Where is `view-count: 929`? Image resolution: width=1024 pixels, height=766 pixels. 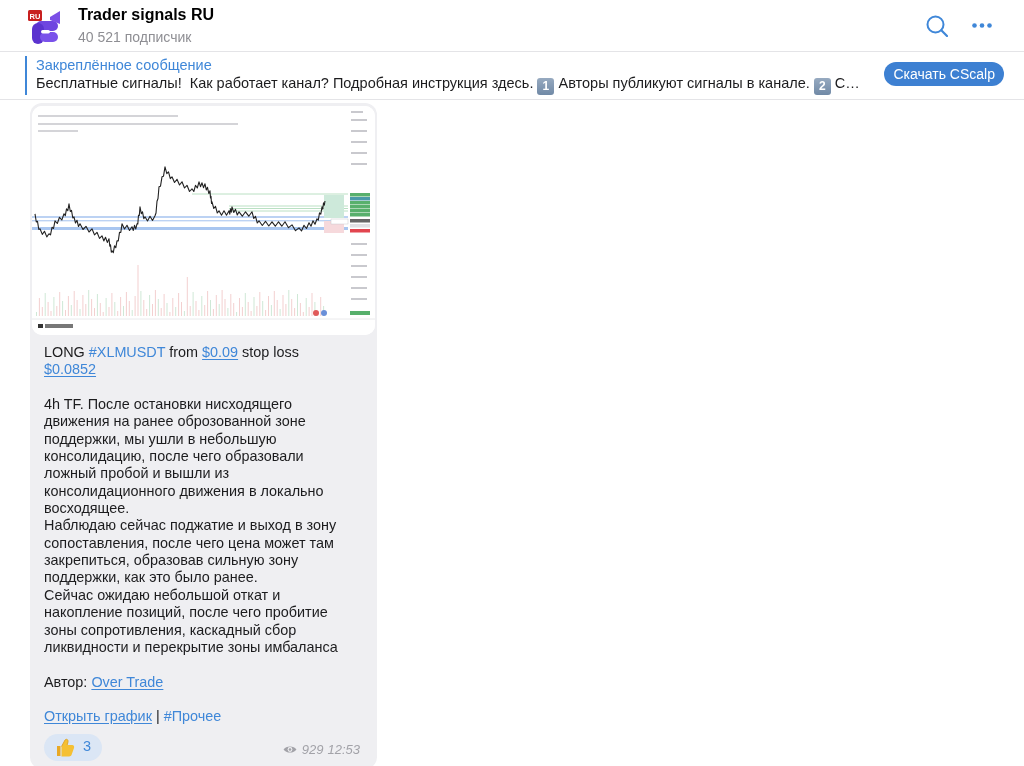 view-count: 929 is located at coordinates (312, 749).